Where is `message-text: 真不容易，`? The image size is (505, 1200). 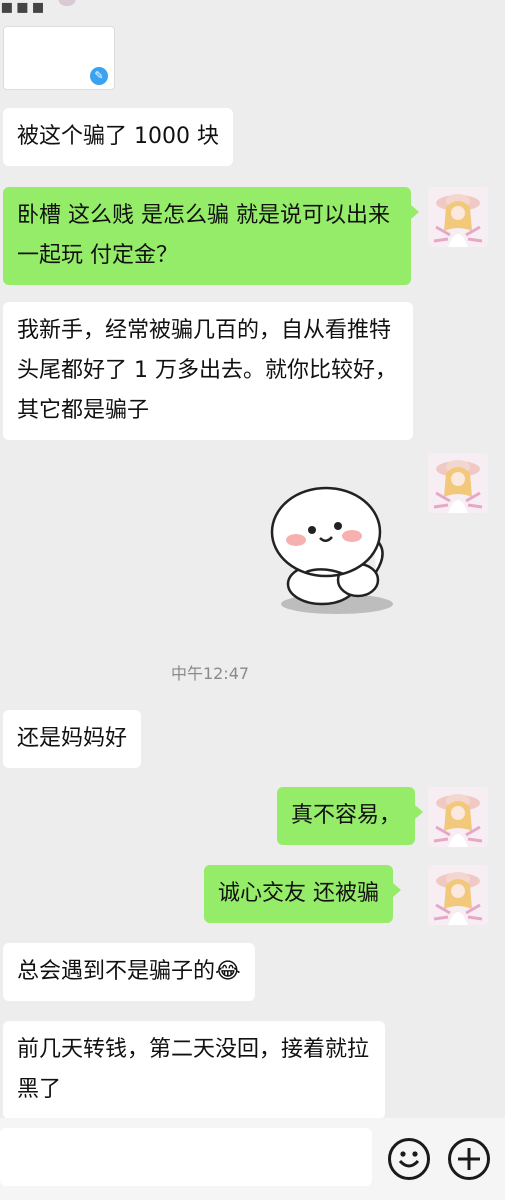 message-text: 真不容易， is located at coordinates (346, 815).